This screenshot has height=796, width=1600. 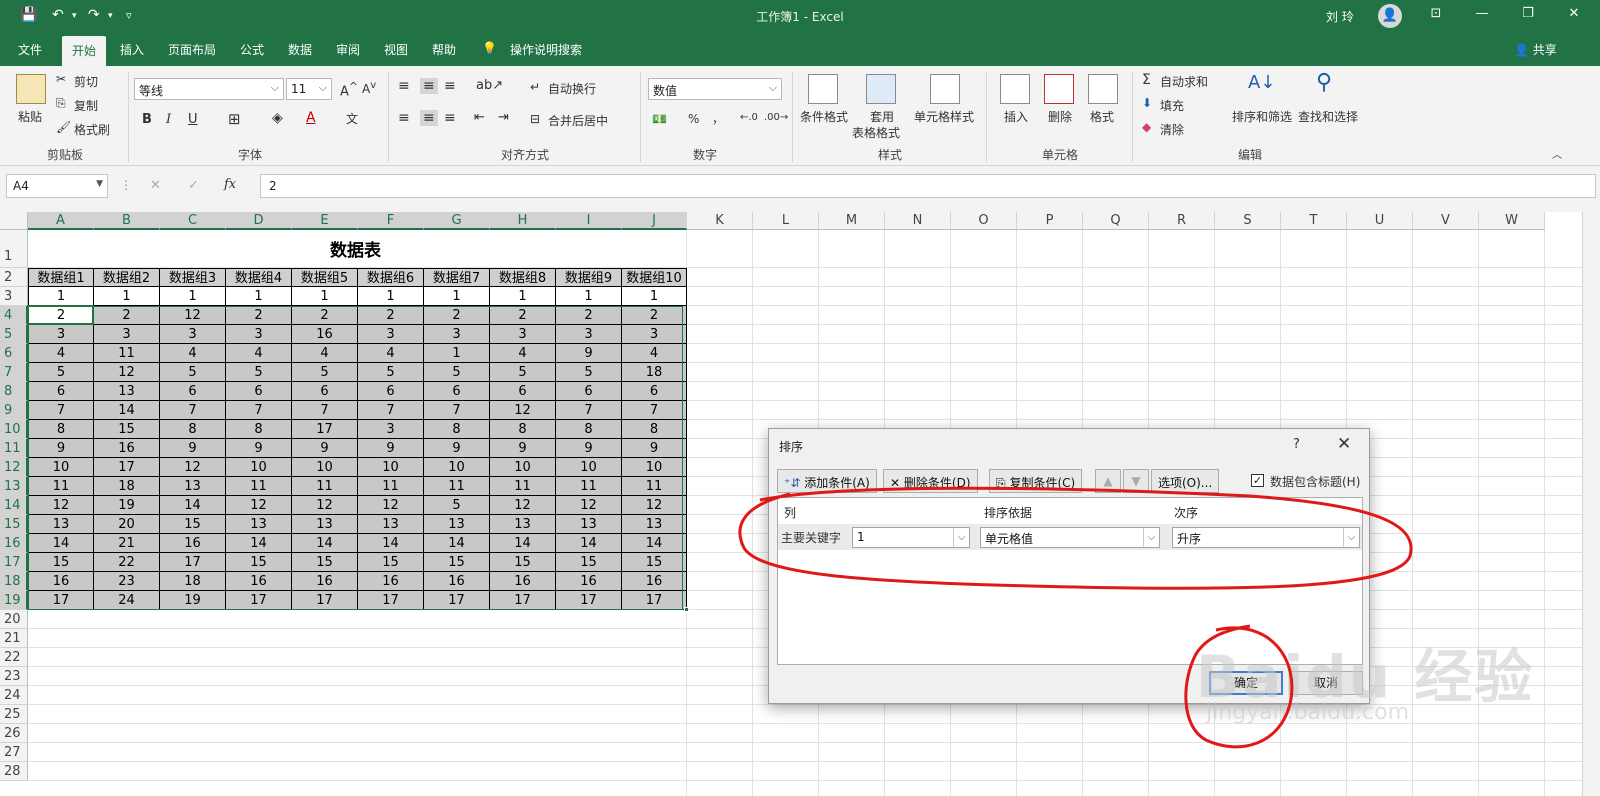 I want to click on table-header-cell: 数据组4, so click(x=259, y=277).